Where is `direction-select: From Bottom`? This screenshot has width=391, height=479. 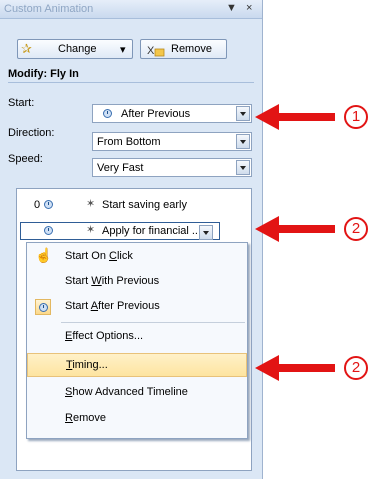
direction-select: From Bottom is located at coordinates (172, 141).